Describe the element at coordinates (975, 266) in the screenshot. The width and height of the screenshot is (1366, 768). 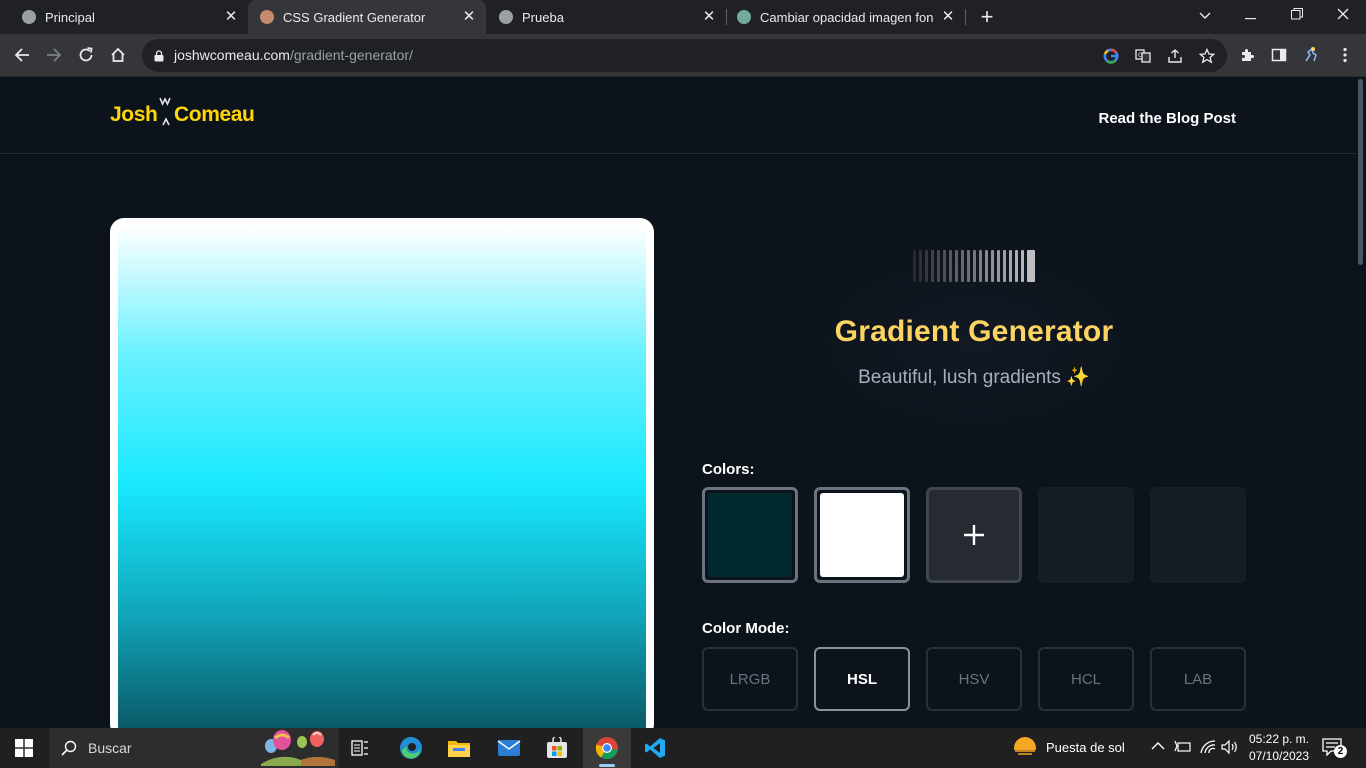
I see `hero-bars-decoration` at that location.